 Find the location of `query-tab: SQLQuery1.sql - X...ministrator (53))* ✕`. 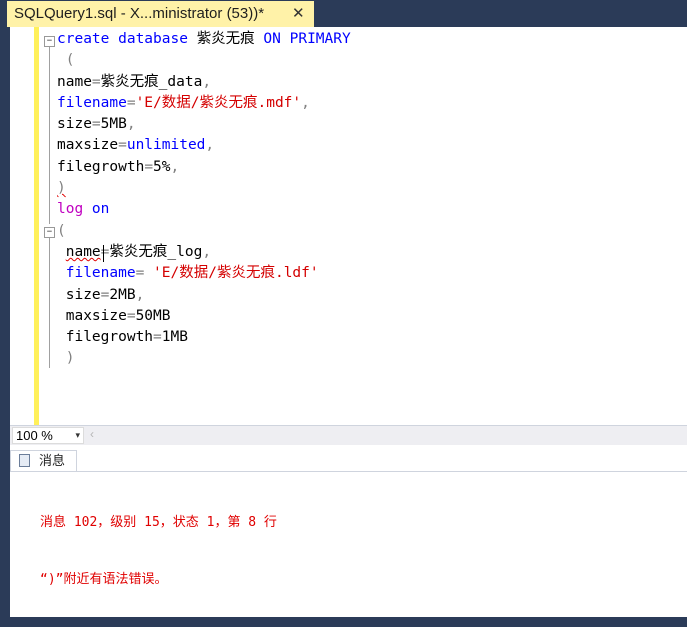

query-tab: SQLQuery1.sql - X...ministrator (53))* ✕ is located at coordinates (160, 14).